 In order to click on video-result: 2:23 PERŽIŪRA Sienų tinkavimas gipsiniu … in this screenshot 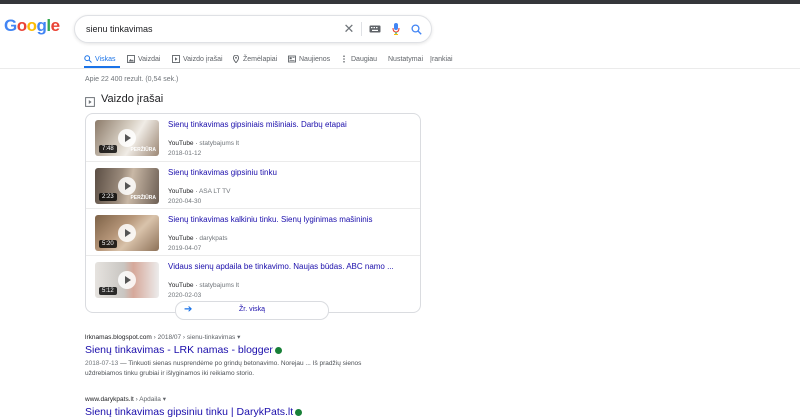, I will do `click(253, 185)`.